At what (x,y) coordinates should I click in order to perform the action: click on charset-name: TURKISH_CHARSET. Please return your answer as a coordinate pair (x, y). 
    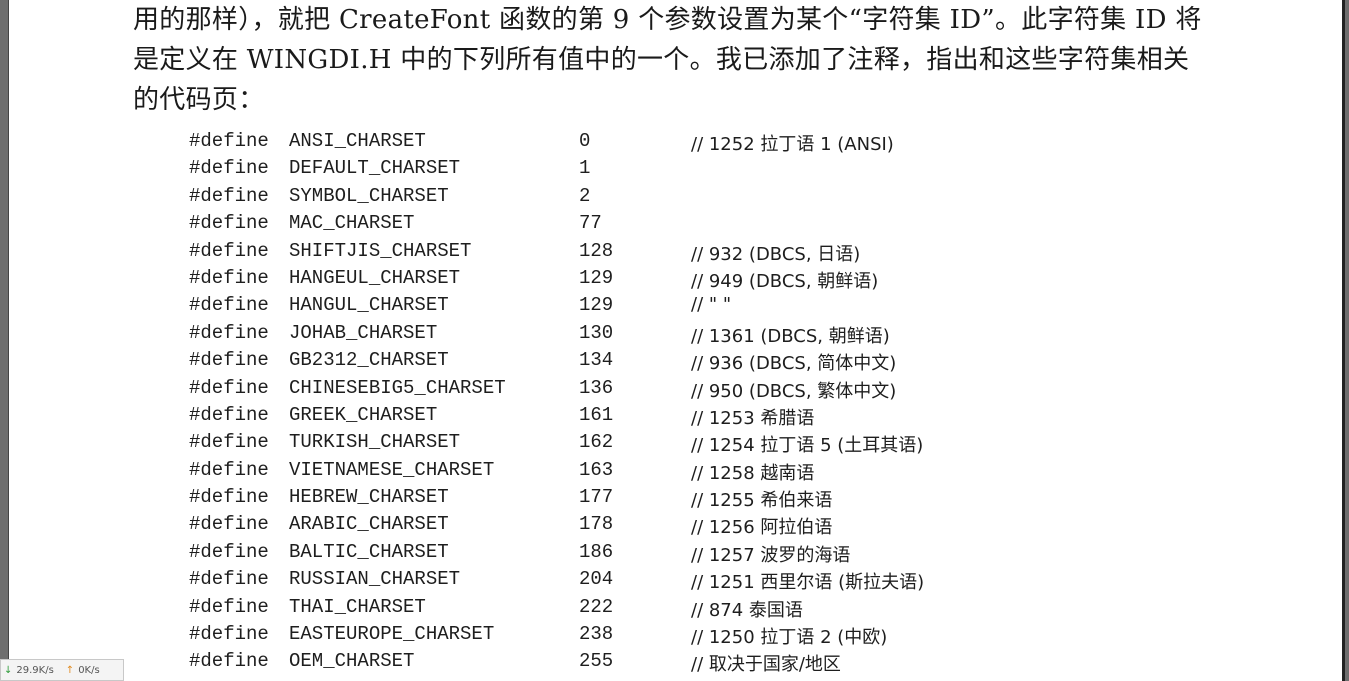
    Looking at the image, I should click on (375, 442).